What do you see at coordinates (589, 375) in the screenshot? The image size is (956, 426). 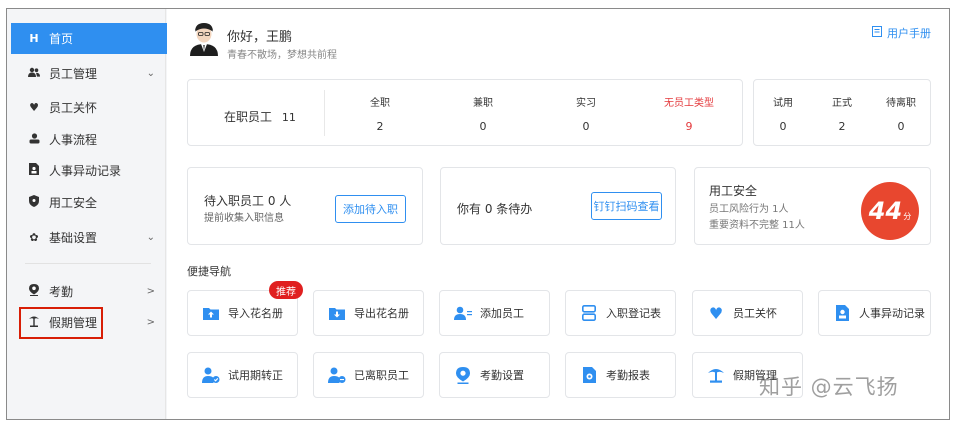 I see `report-icon` at bounding box center [589, 375].